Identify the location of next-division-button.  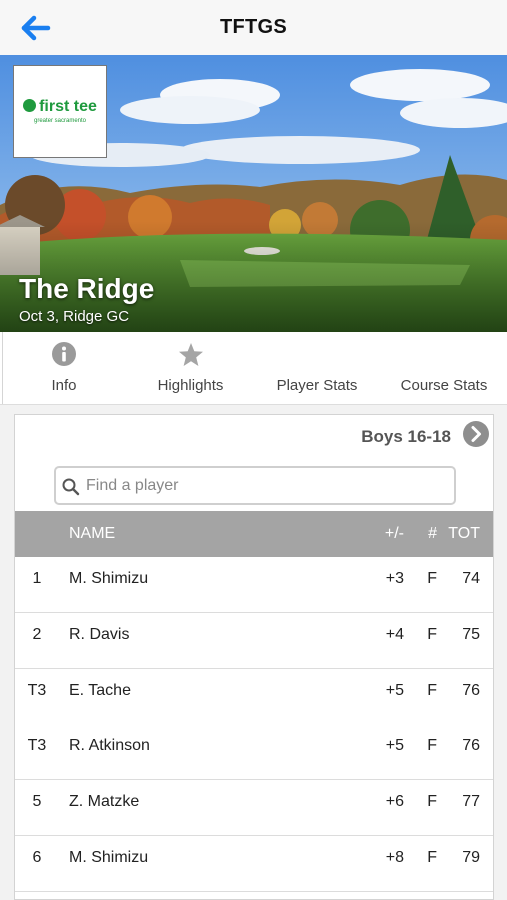
(476, 434).